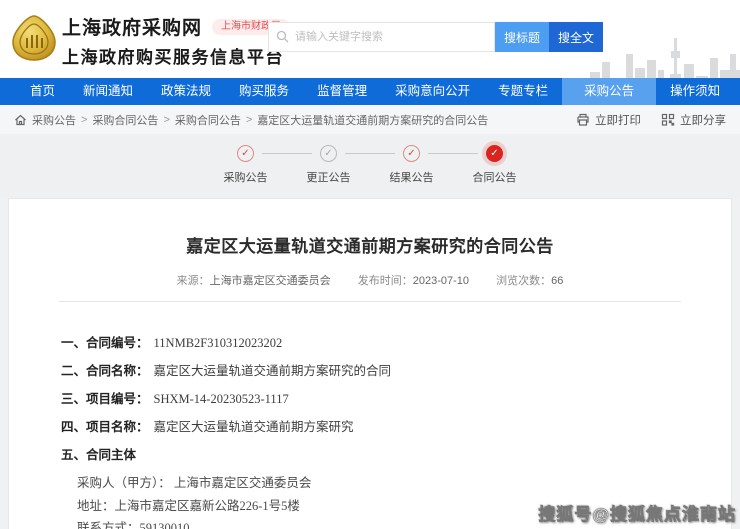  Describe the element at coordinates (370, 246) in the screenshot. I see `article-title: 嘉定区大运量轨道交通前期方案研究的合同公告` at that location.